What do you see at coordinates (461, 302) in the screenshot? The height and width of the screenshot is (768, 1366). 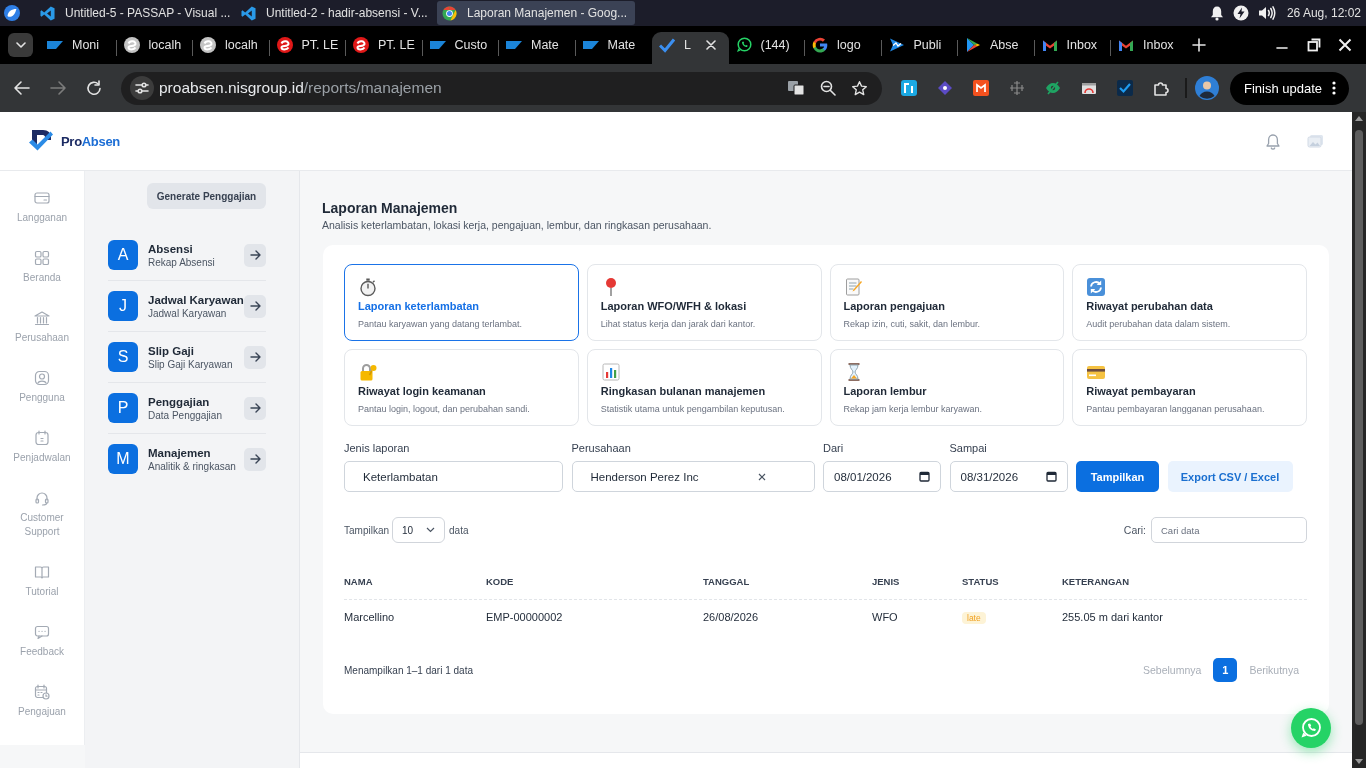 I see `report-card: Laporan keterlambatan Pantau karyawan yang datang terlambat.` at bounding box center [461, 302].